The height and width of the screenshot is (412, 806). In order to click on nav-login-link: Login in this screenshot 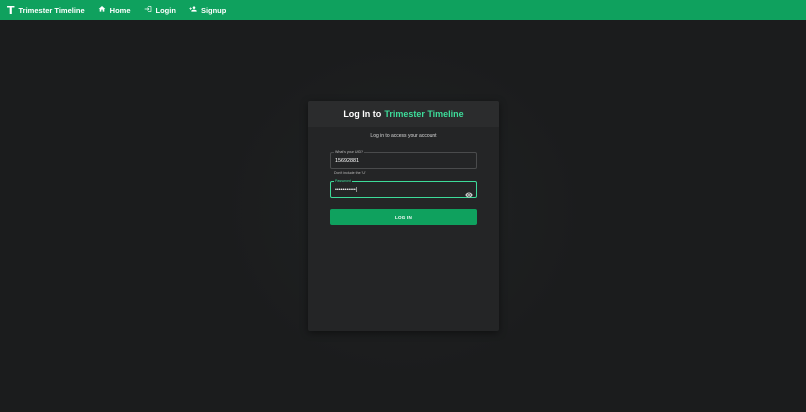, I will do `click(160, 10)`.